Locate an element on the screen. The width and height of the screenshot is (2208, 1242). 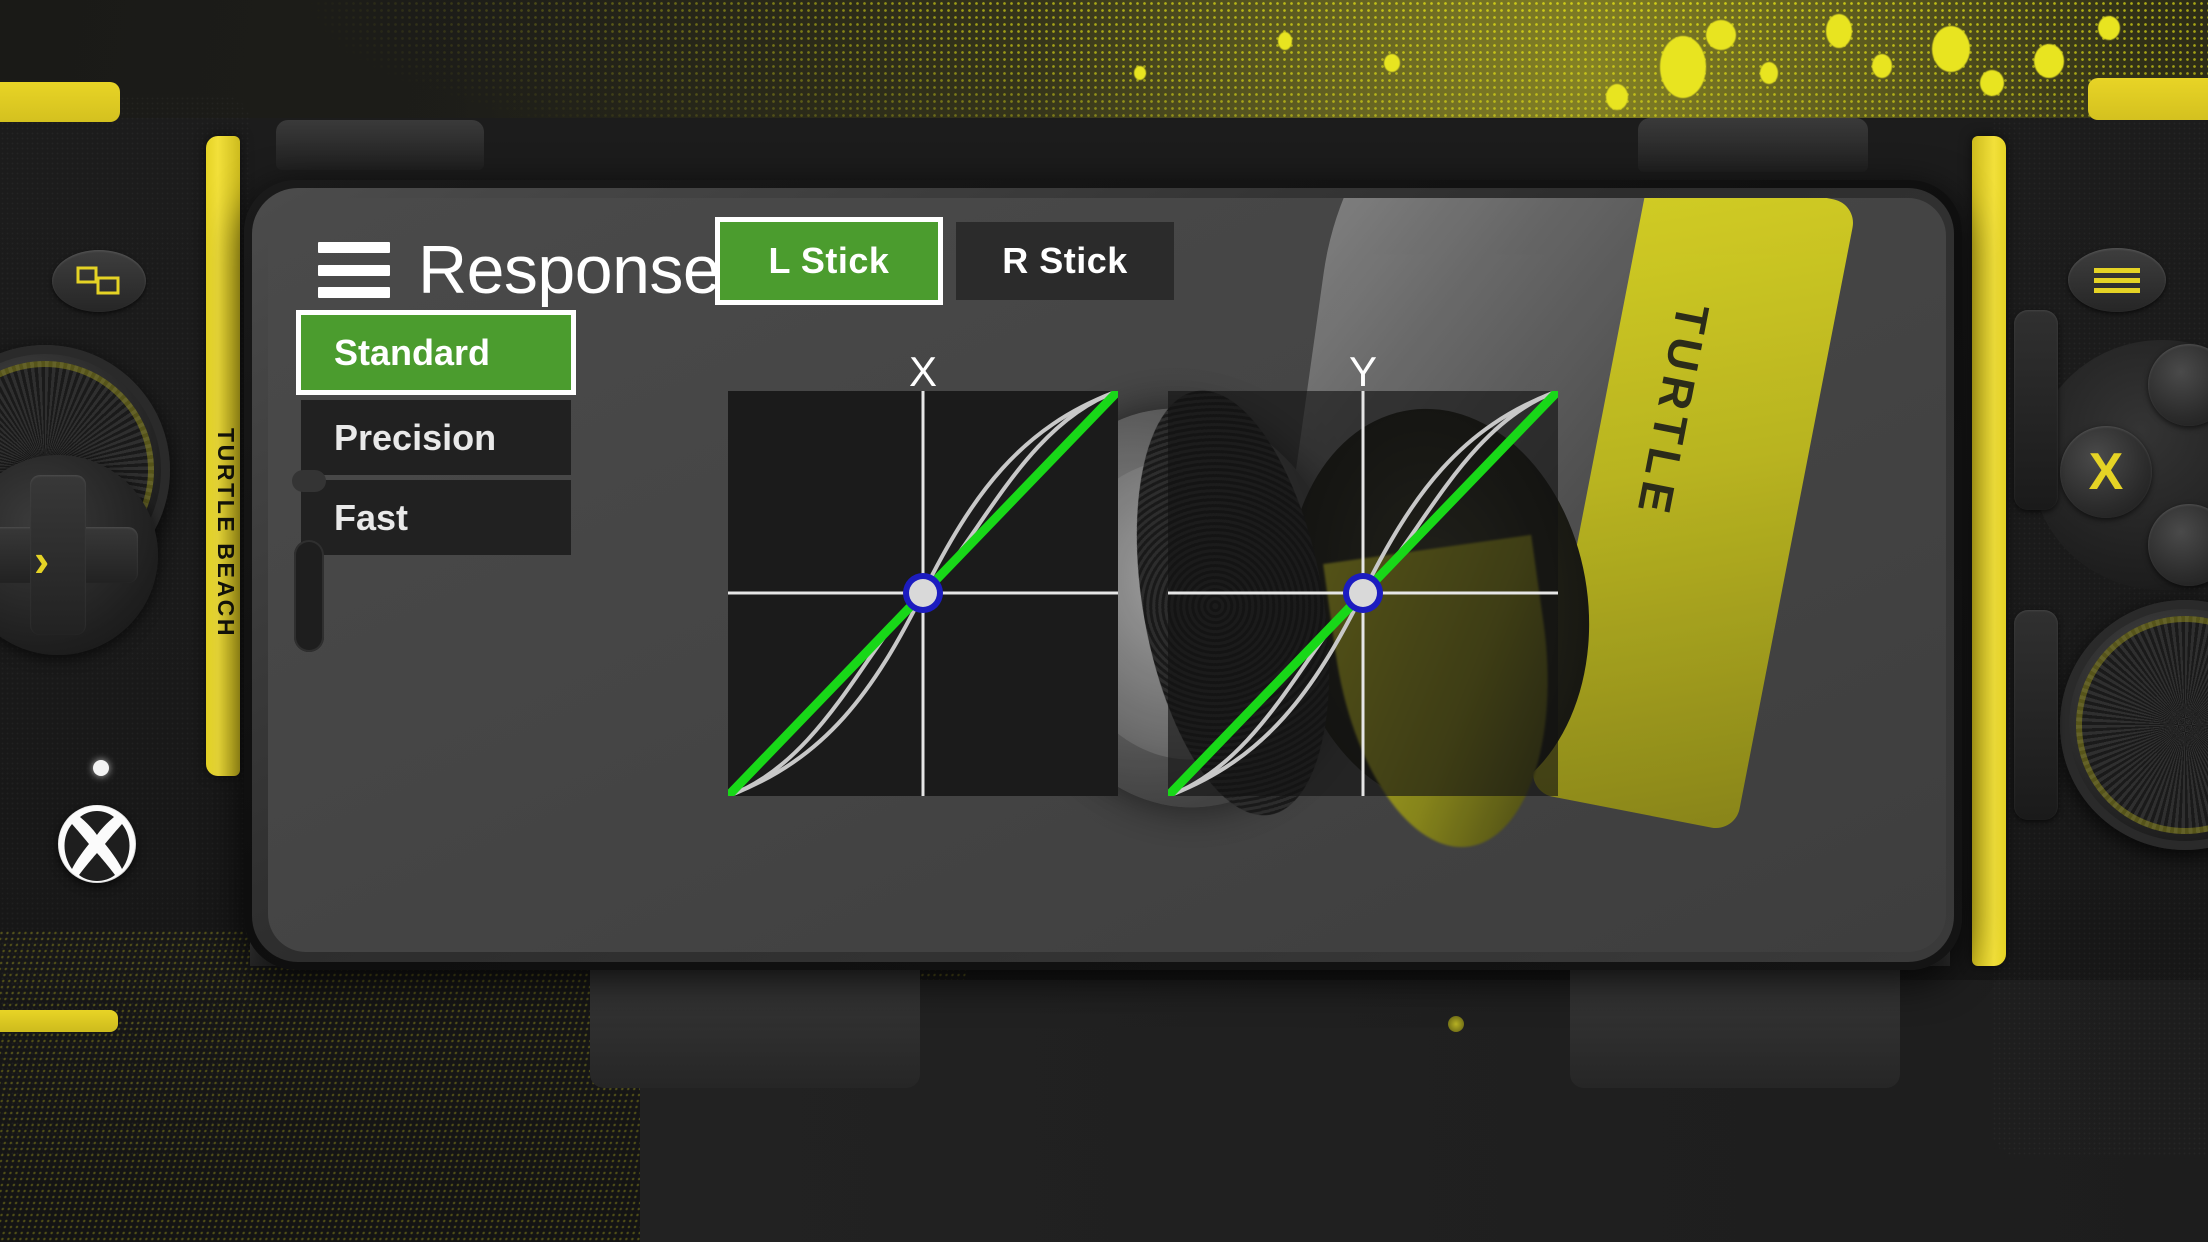
graph-y-svg is located at coordinates (1335, 570).